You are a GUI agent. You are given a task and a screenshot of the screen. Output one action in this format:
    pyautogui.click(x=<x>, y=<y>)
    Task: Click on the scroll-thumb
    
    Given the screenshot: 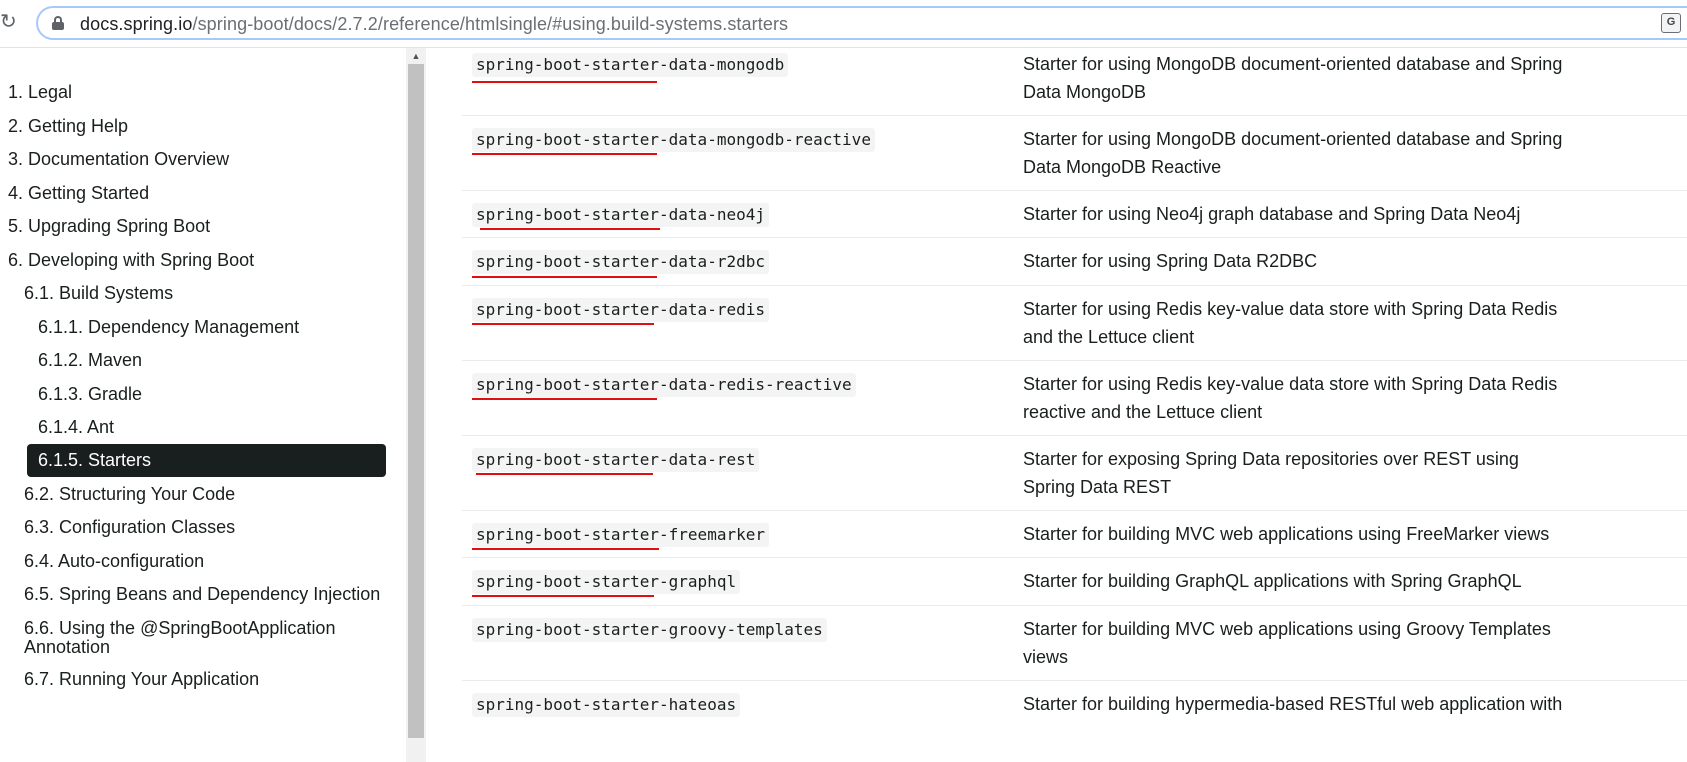 What is the action you would take?
    pyautogui.click(x=416, y=401)
    